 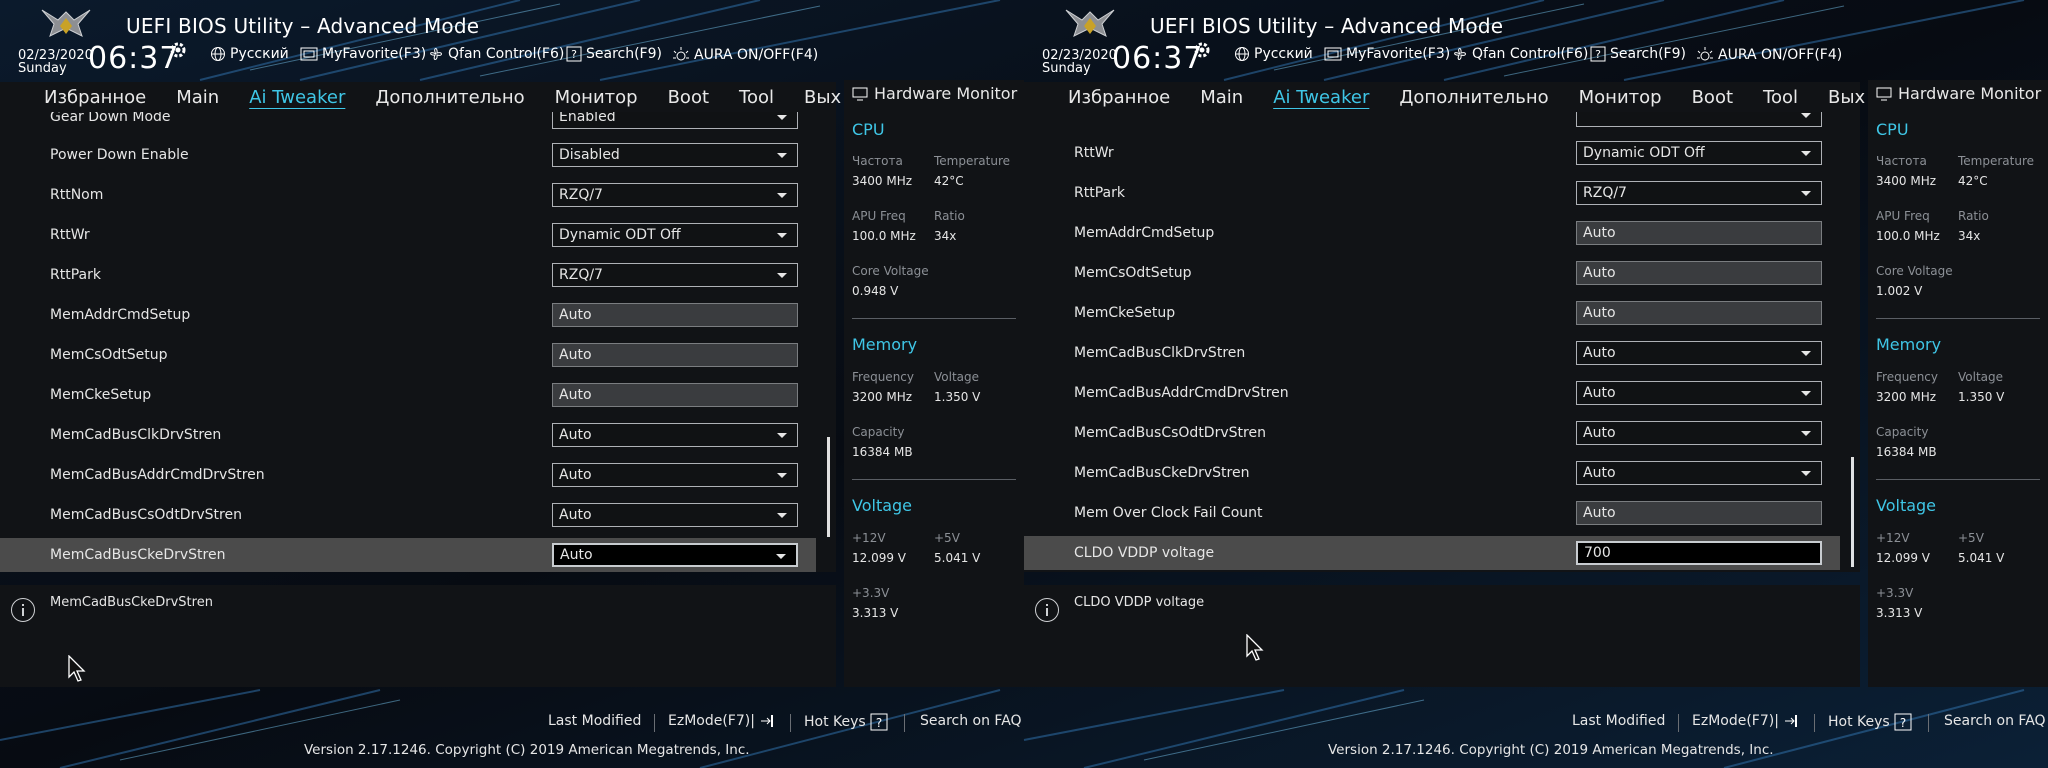 What do you see at coordinates (408, 155) in the screenshot?
I see `setting-row: Power Down Enable Disabled` at bounding box center [408, 155].